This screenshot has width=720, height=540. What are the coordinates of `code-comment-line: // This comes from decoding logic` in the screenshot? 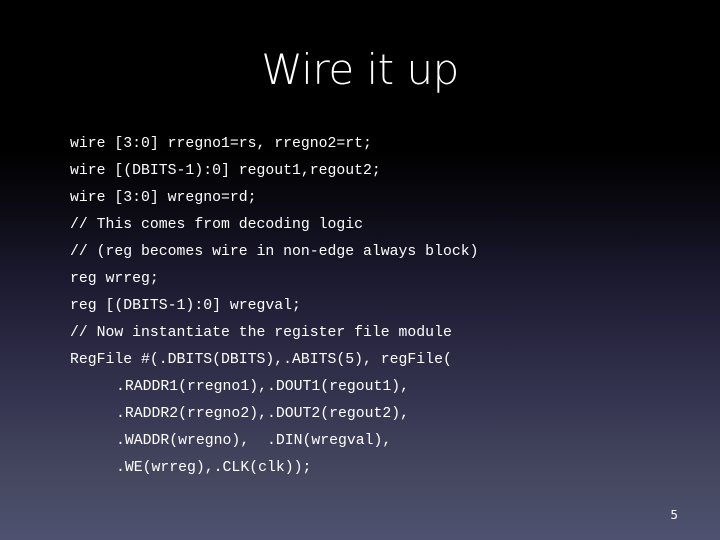 It's located at (217, 225).